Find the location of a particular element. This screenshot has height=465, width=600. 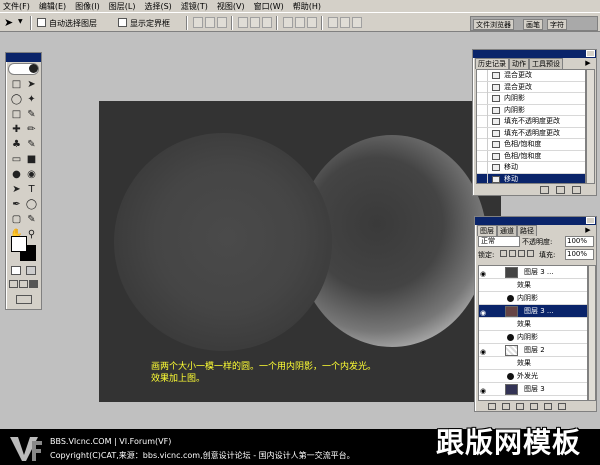

align-right-icon is located at coordinates (267, 22).